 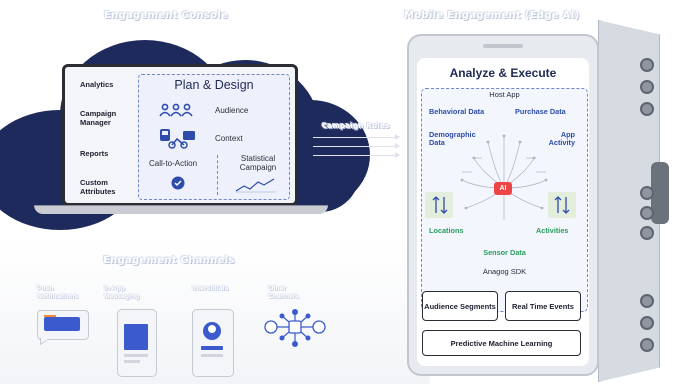 I want to click on heading-engagement-console: Engagement Console, so click(x=166, y=15).